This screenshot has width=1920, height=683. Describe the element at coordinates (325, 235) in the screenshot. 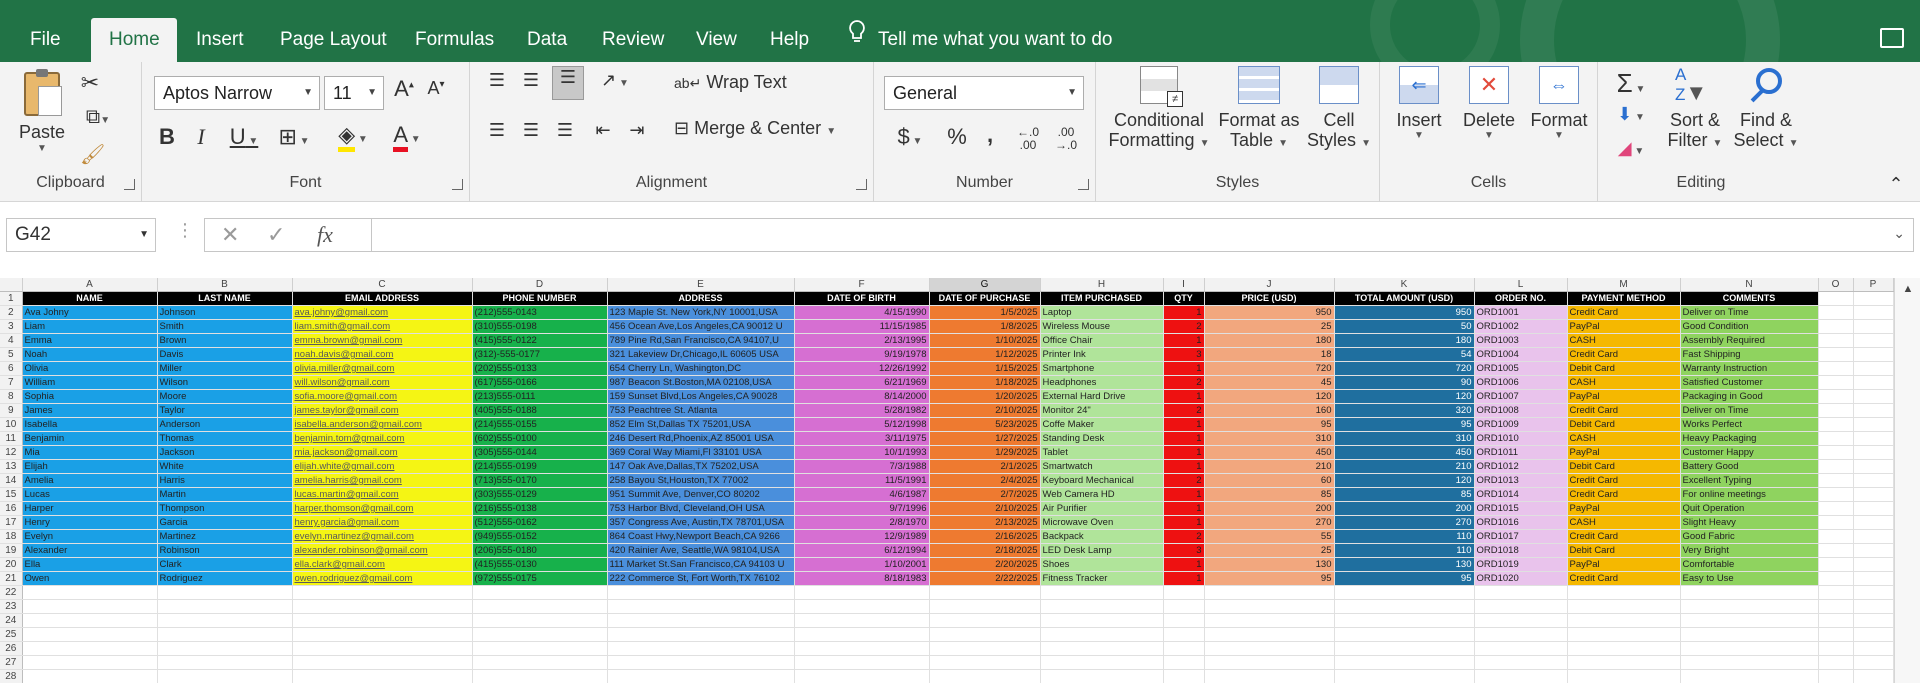

I see `insert-function-icon: fx` at that location.